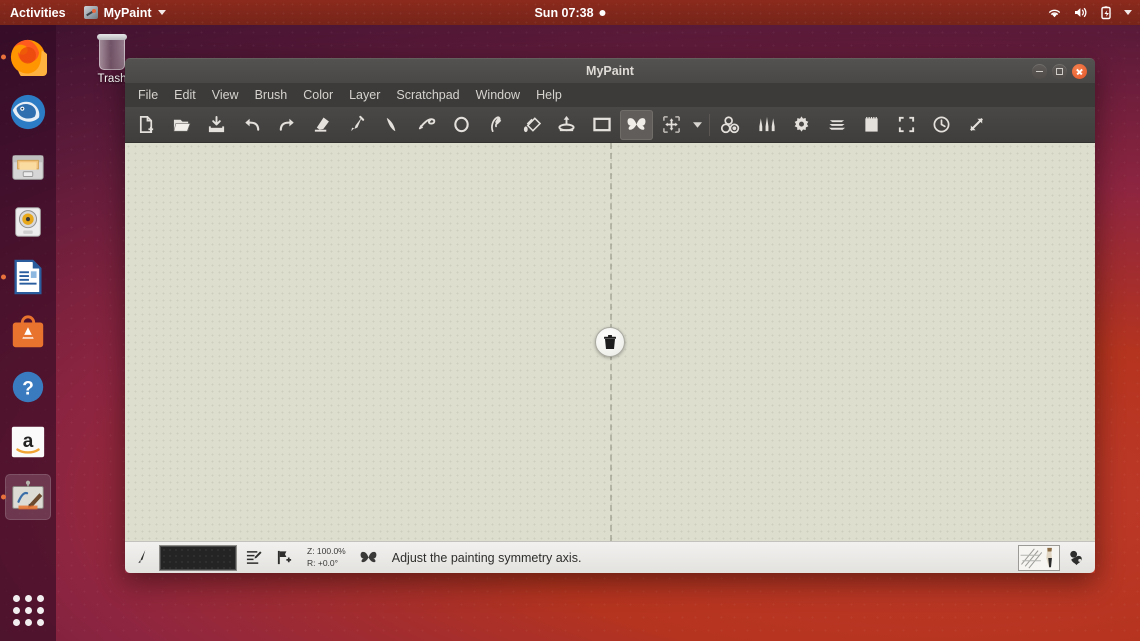 The width and height of the screenshot is (1140, 641). What do you see at coordinates (498, 95) in the screenshot?
I see `menu-window: Window` at bounding box center [498, 95].